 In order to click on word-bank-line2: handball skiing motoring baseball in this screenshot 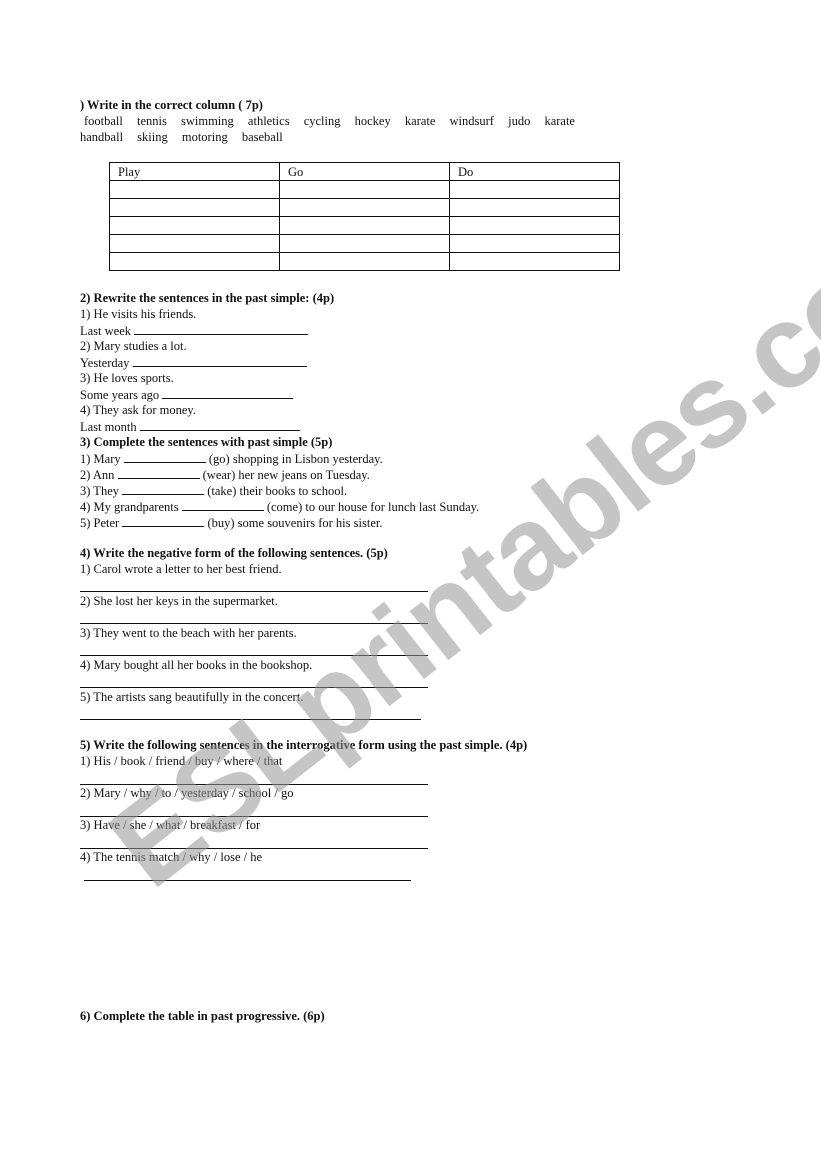, I will do `click(187, 137)`.